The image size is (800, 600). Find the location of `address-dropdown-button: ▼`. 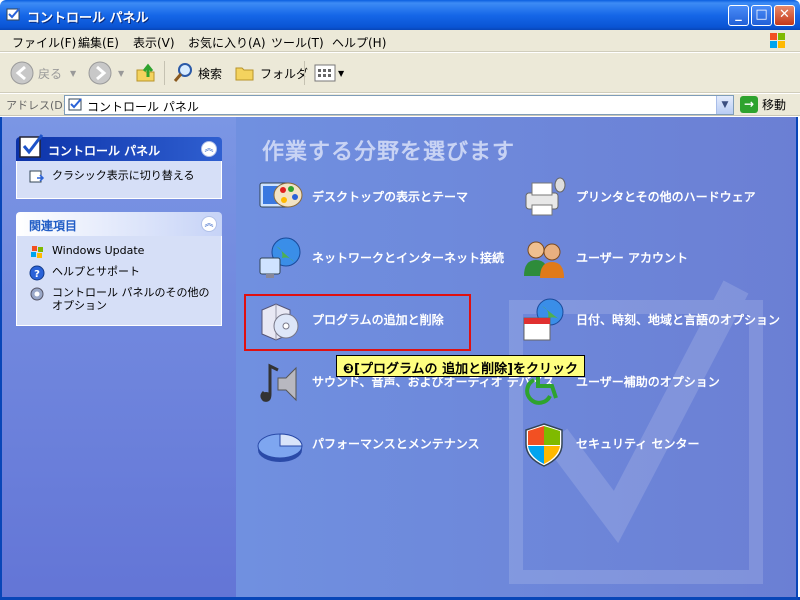

address-dropdown-button: ▼ is located at coordinates (724, 105).